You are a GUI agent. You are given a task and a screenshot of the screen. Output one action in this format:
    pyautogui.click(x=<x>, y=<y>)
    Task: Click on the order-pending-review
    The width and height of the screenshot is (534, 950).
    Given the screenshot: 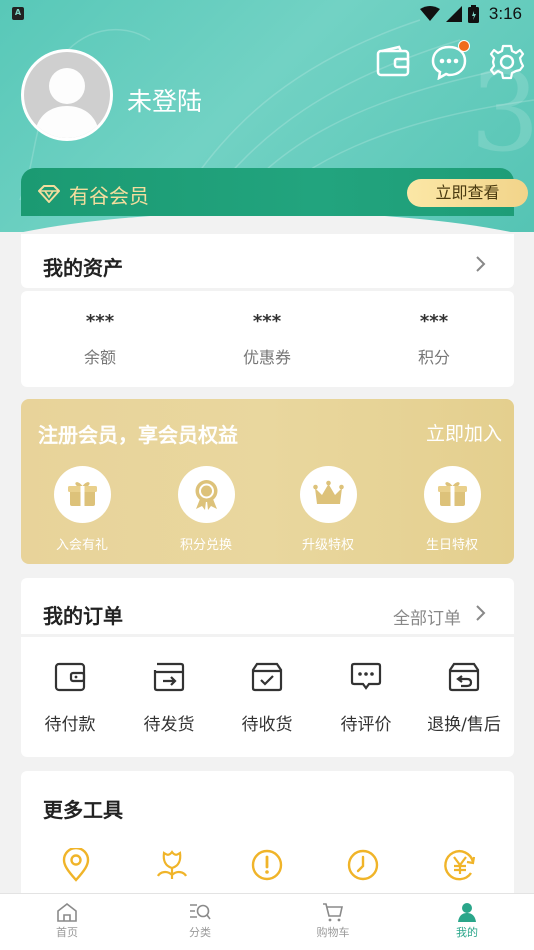 What is the action you would take?
    pyautogui.click(x=366, y=677)
    